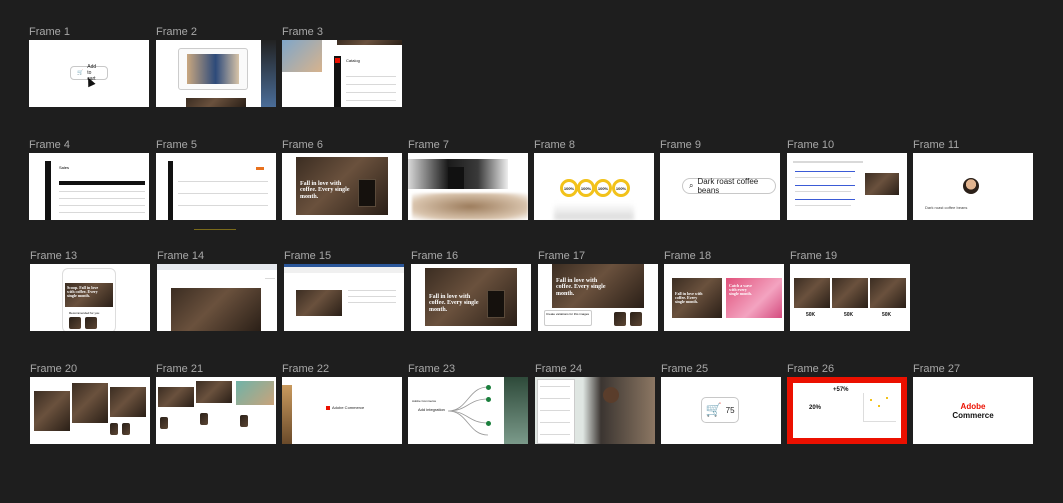  Describe the element at coordinates (337, 81) in the screenshot. I see `sidebar` at that location.